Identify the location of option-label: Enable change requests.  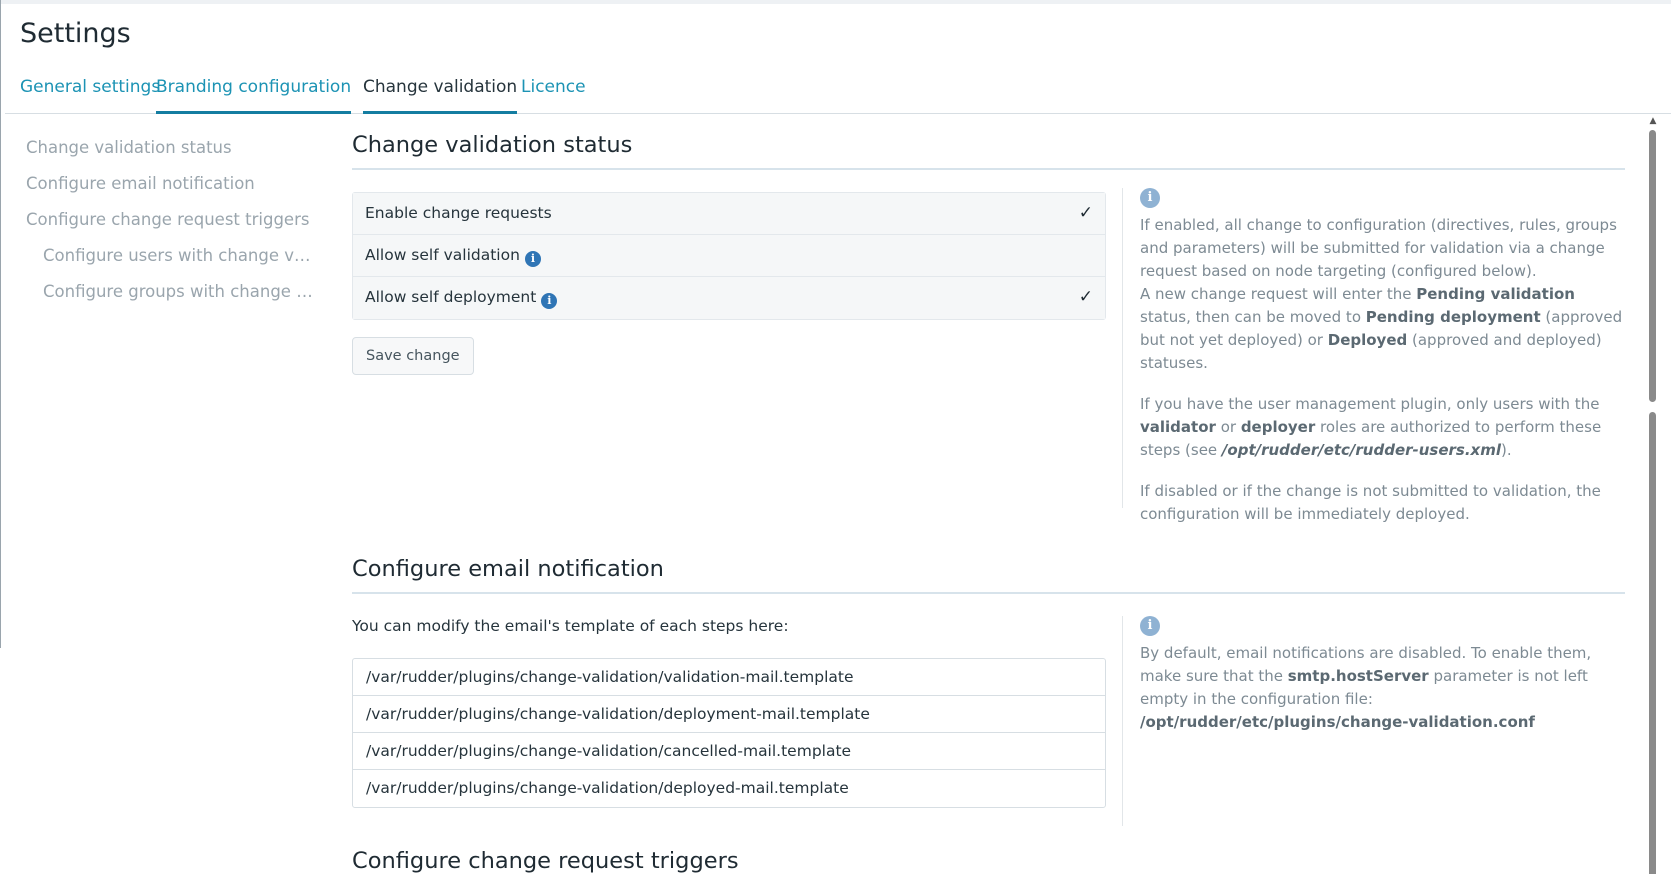
(458, 213).